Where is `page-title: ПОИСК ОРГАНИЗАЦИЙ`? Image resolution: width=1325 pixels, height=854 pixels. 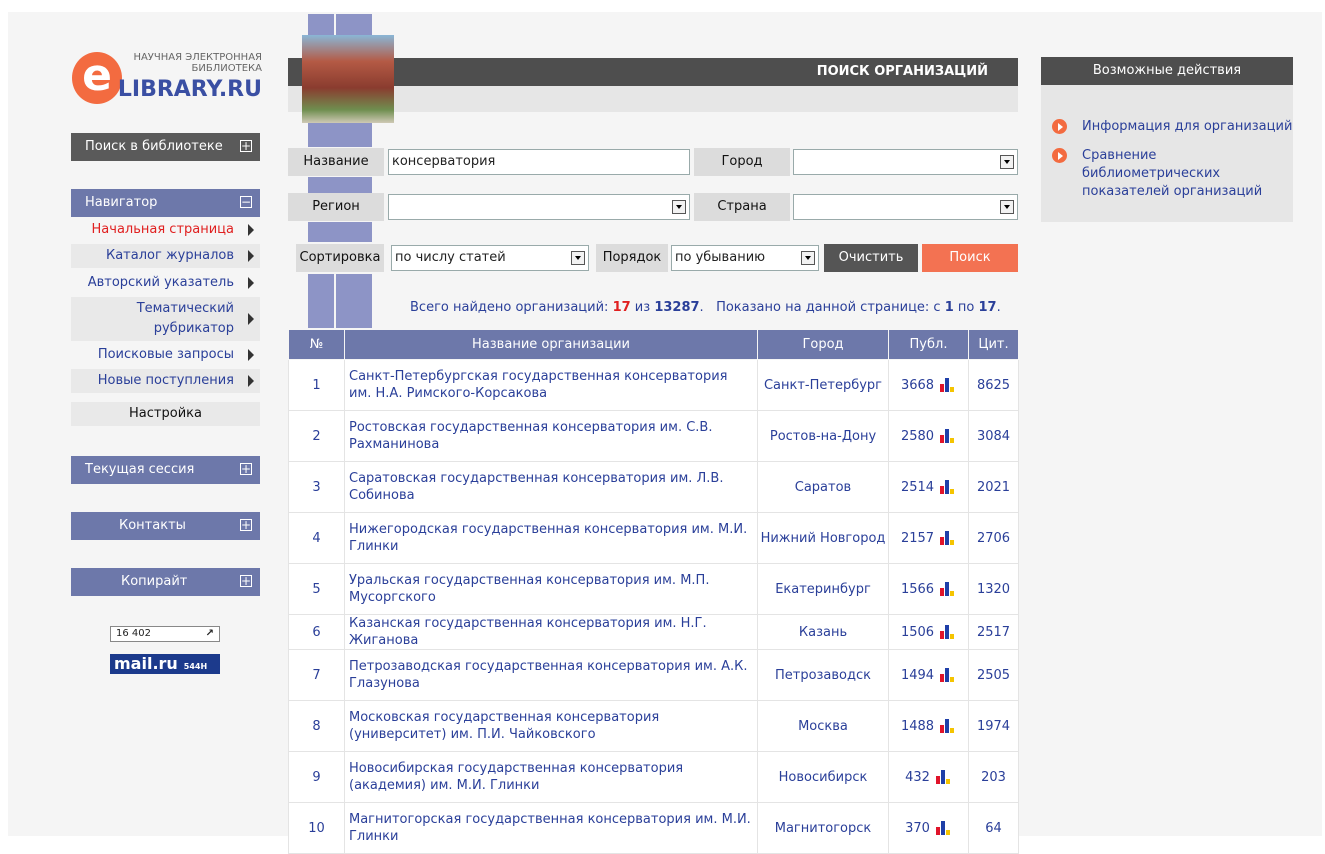 page-title: ПОИСК ОРГАНИЗАЦИЙ is located at coordinates (653, 72).